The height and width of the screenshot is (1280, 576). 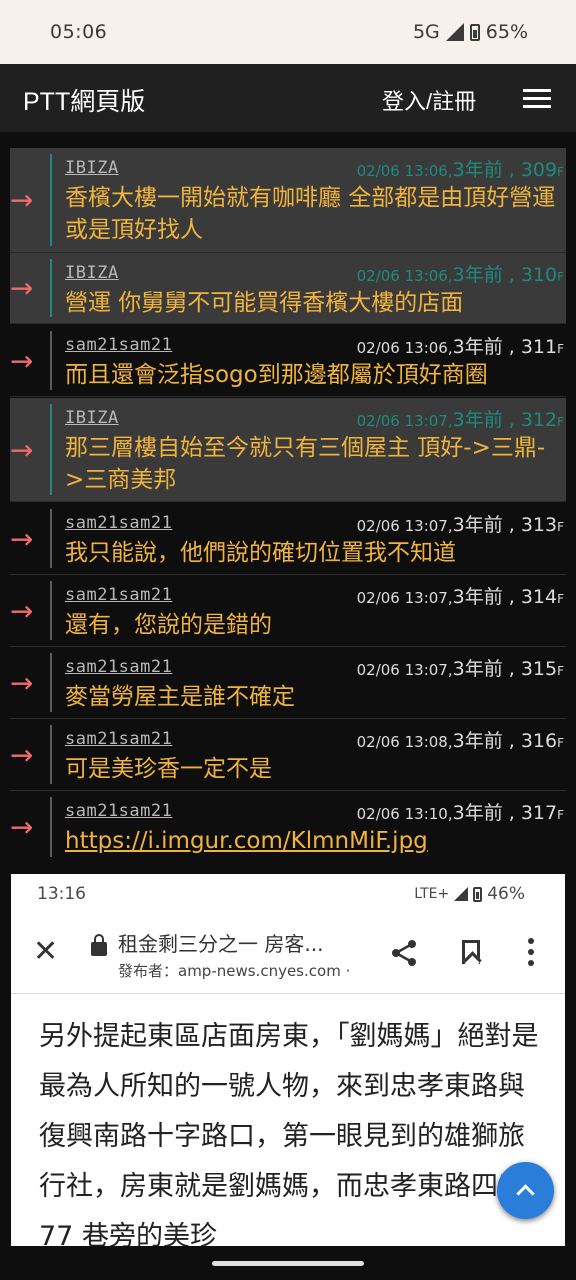 What do you see at coordinates (506, 32) in the screenshot?
I see `battery-percent: 65%` at bounding box center [506, 32].